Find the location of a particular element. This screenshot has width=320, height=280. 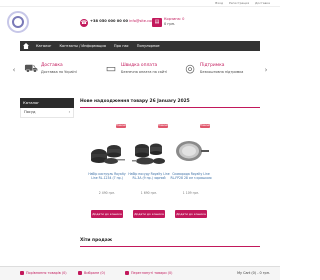

wishlist-link: Вибране (0) is located at coordinates (91, 273).